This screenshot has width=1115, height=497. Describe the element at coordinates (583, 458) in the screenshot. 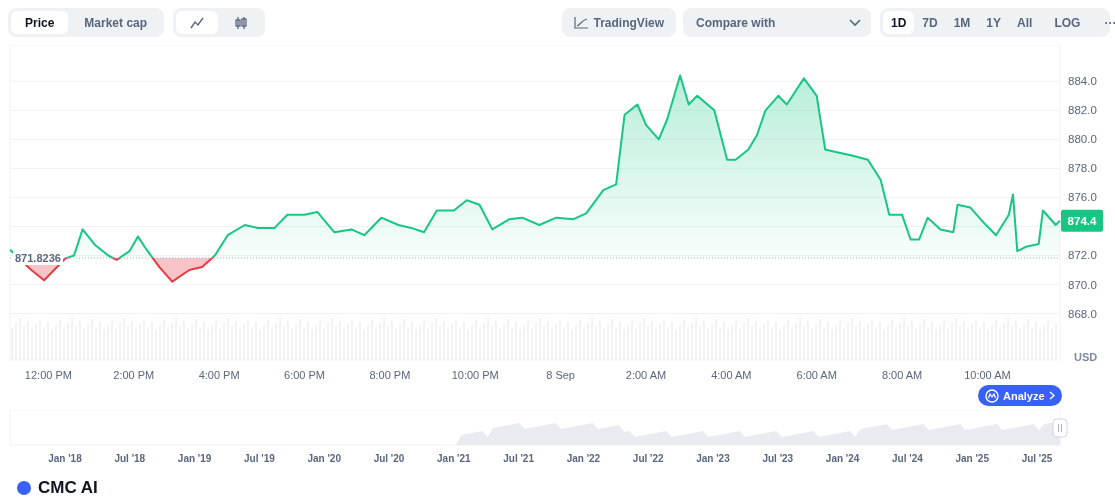

I see `timeline-label: Jan '22` at that location.